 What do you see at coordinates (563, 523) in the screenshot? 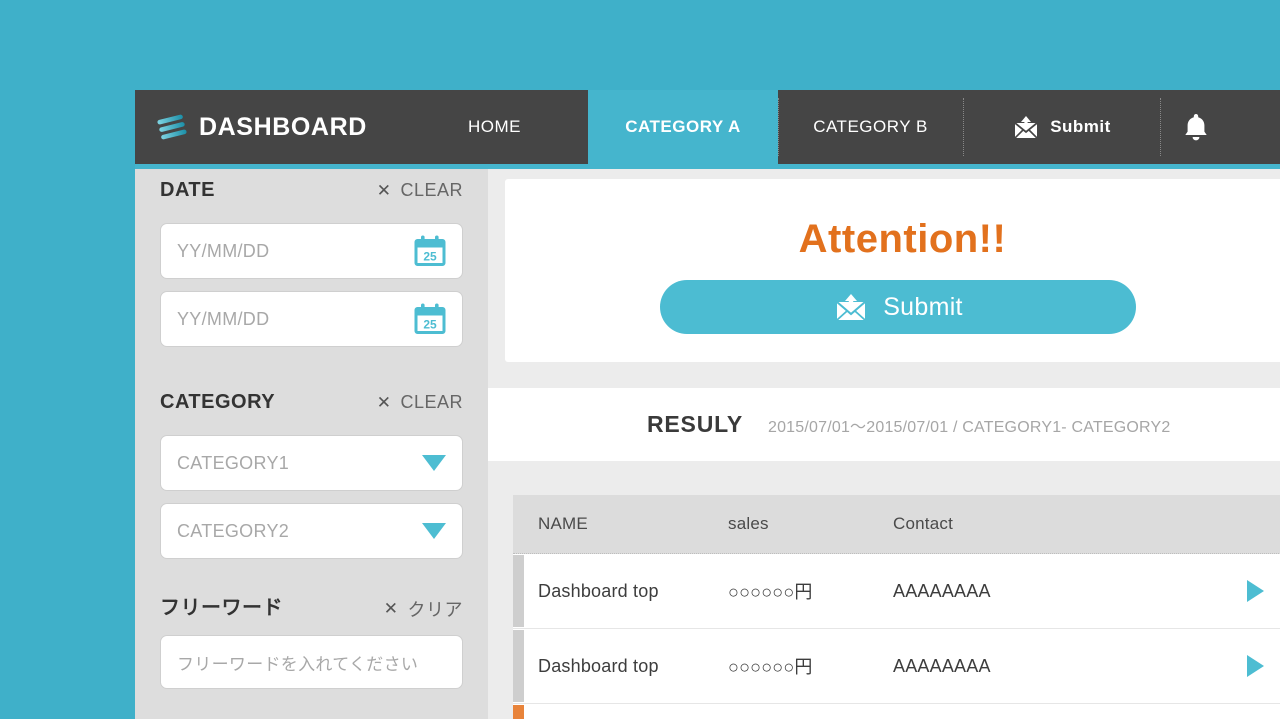
I see `column-header-name: NAME` at bounding box center [563, 523].